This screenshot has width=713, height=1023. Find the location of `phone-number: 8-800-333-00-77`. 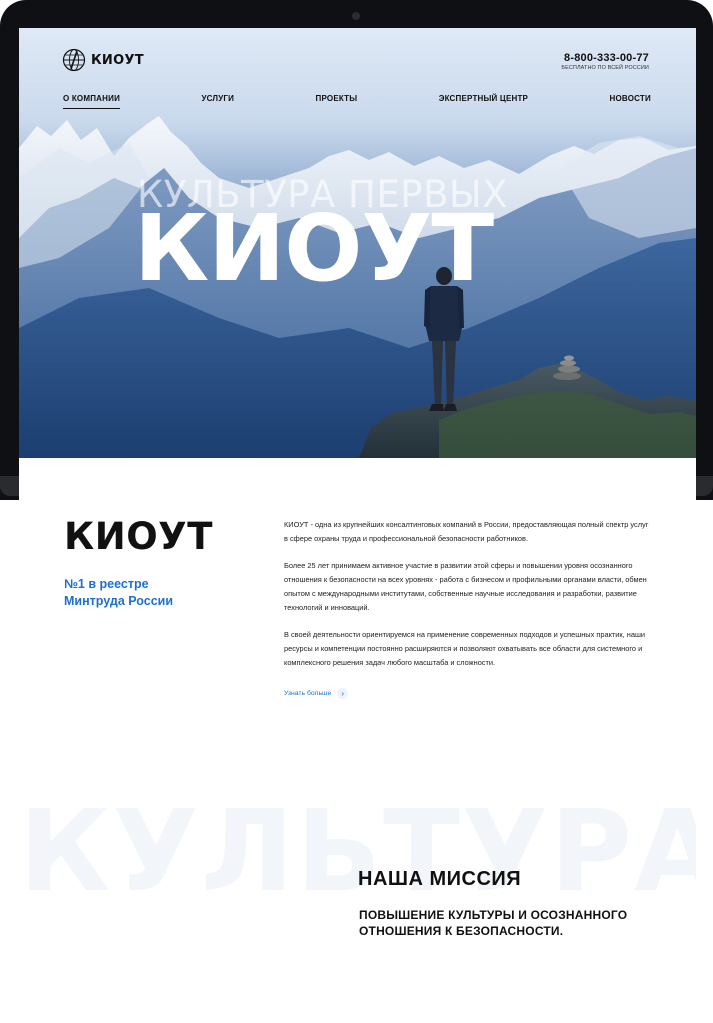

phone-number: 8-800-333-00-77 is located at coordinates (605, 58).